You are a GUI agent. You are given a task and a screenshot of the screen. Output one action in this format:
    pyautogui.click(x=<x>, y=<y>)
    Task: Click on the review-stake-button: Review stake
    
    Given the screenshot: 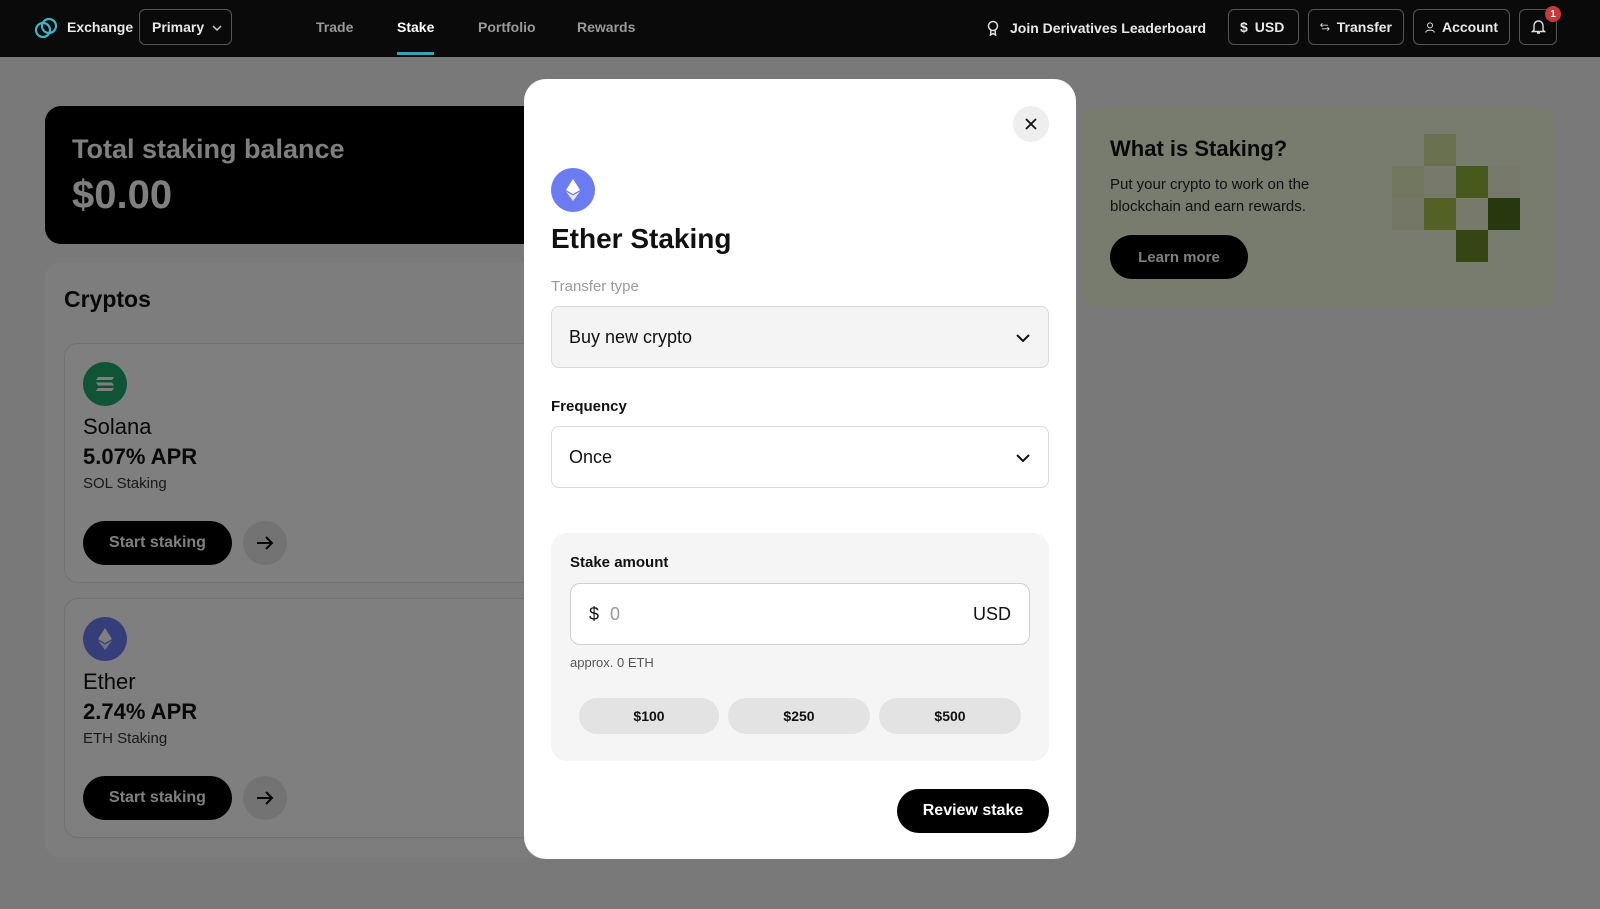 What is the action you would take?
    pyautogui.click(x=973, y=811)
    